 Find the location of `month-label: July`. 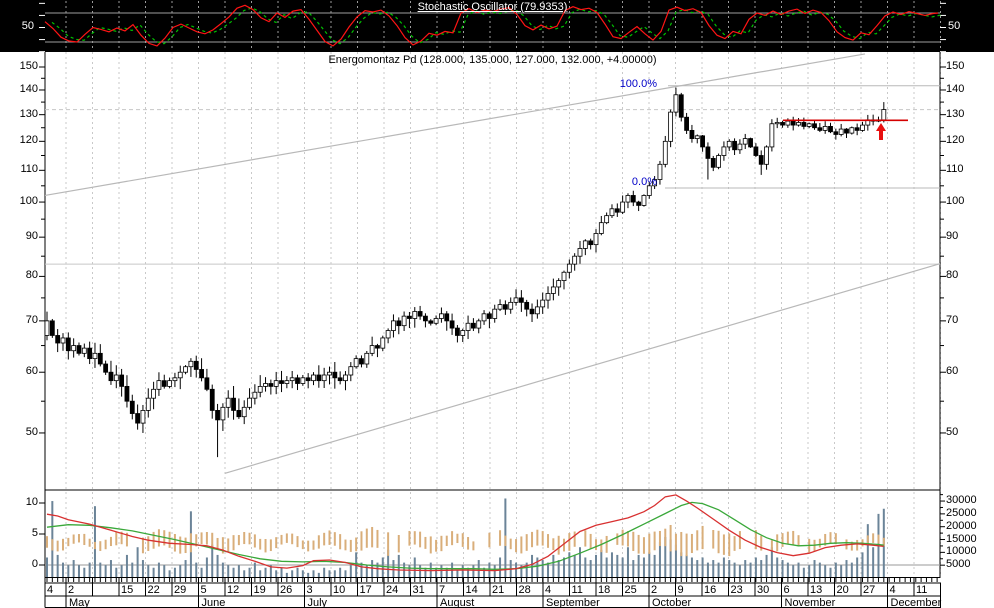

month-label: July is located at coordinates (317, 602).